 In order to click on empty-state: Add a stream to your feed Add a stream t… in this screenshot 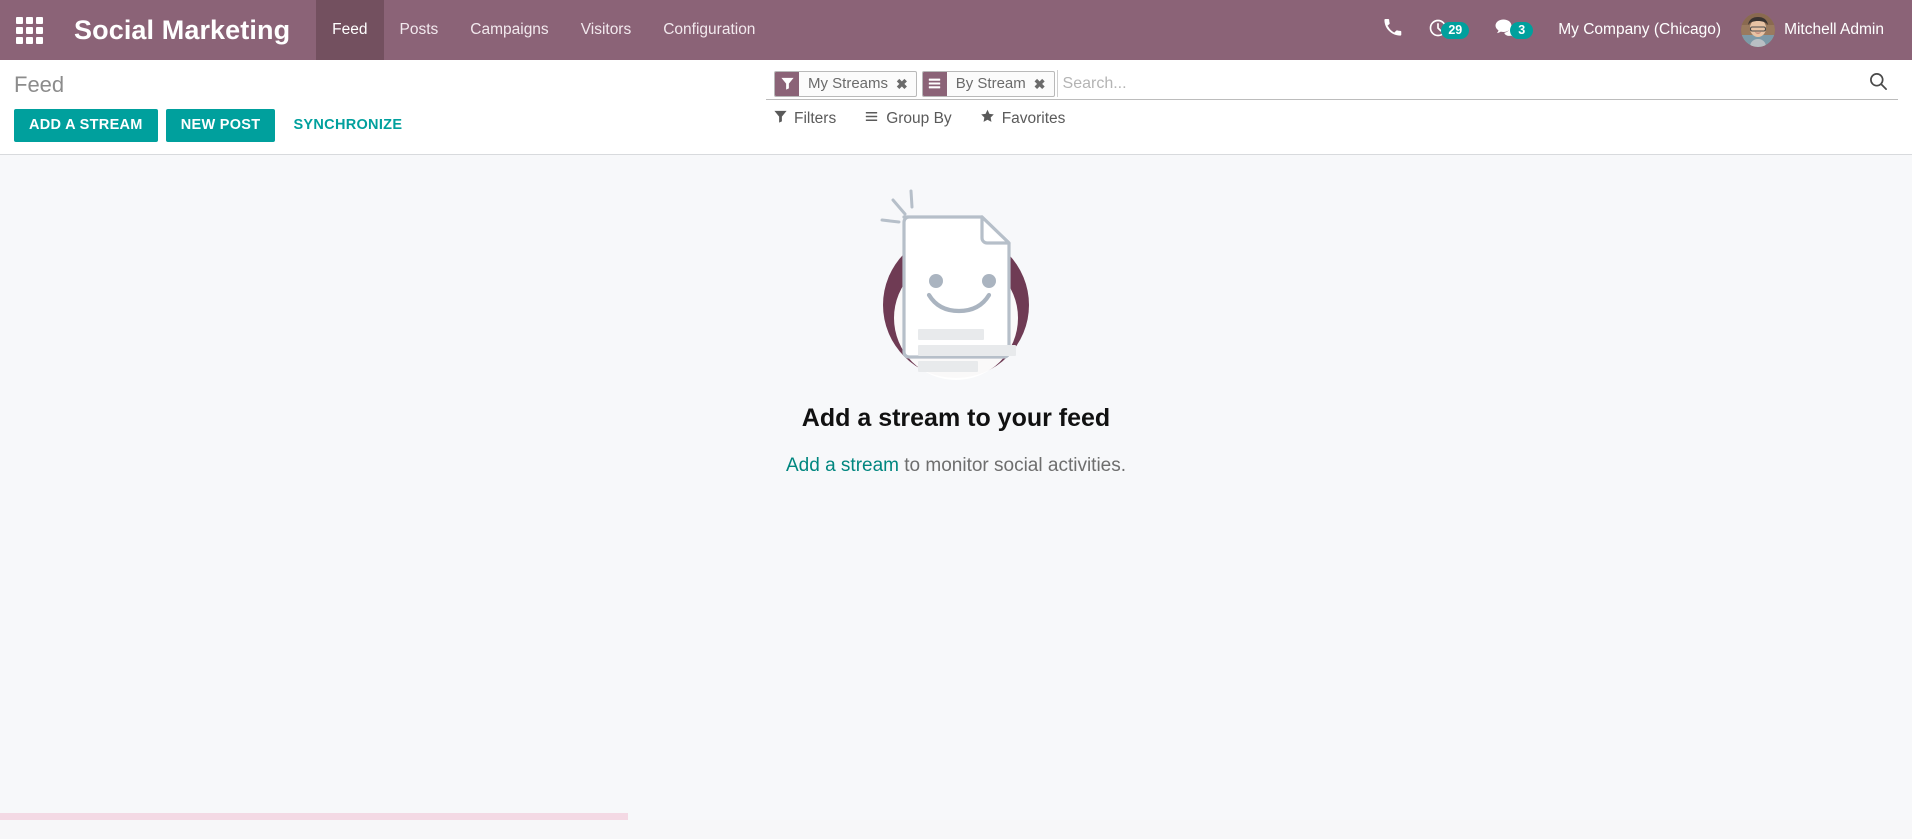, I will do `click(956, 327)`.